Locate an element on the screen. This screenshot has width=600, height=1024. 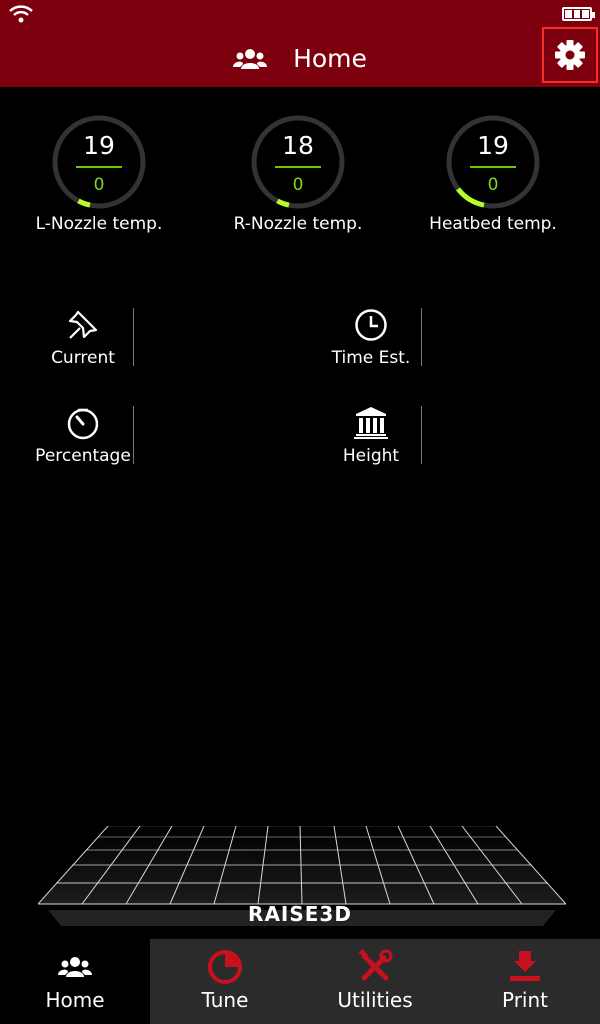
l-nozzle-label: L-Nozzle temp. is located at coordinates (99, 224).